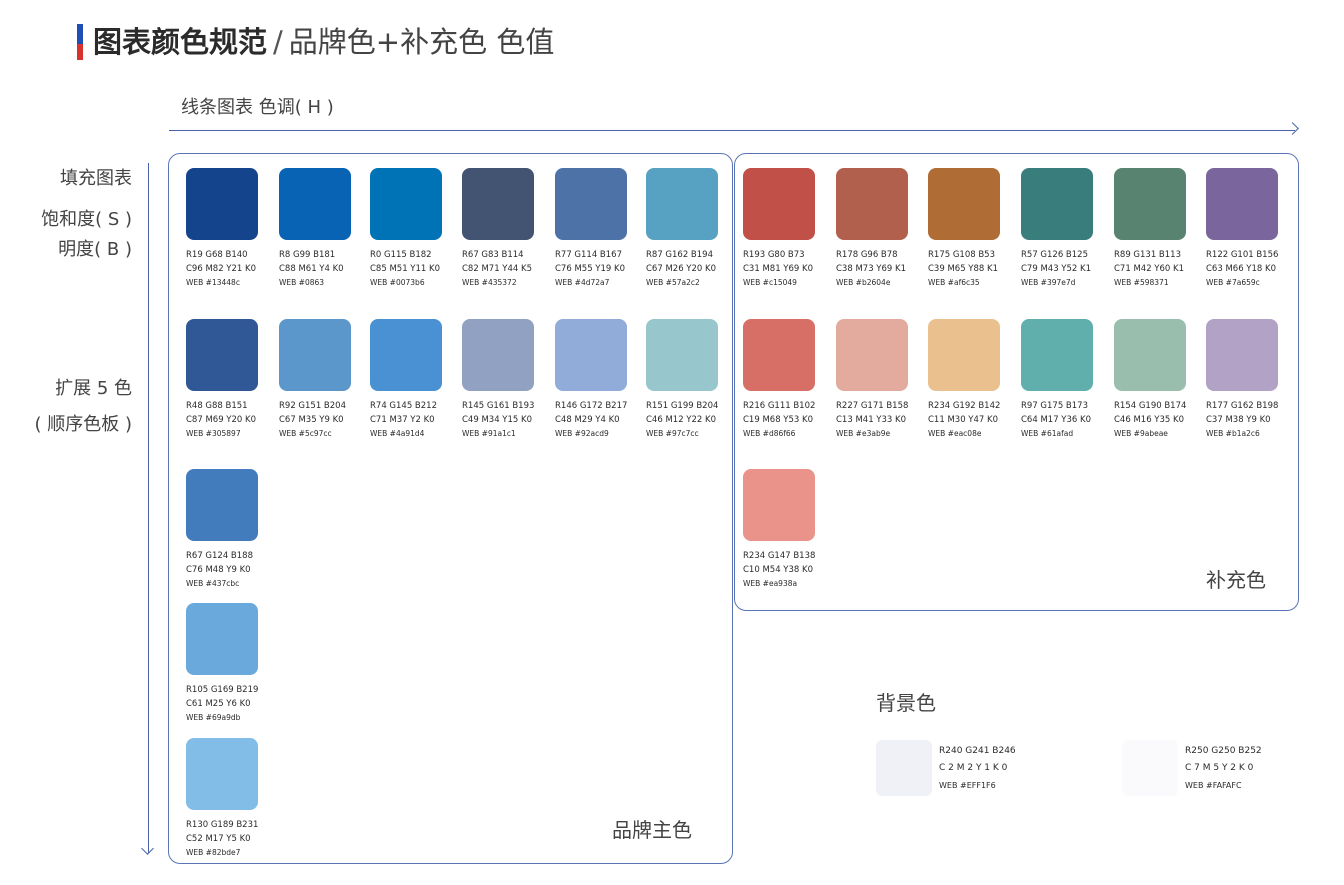  I want to click on web-value: WEB #7a659c, so click(1233, 282).